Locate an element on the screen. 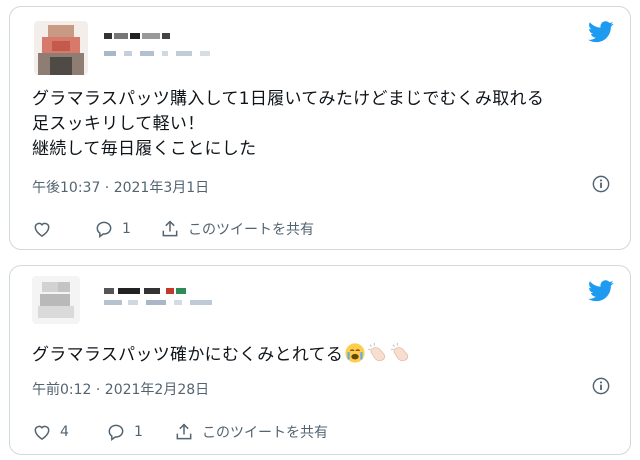 Image resolution: width=640 pixels, height=460 pixels. tweet-timestamp: 午前0:12 · 2021年2月28日 is located at coordinates (120, 389).